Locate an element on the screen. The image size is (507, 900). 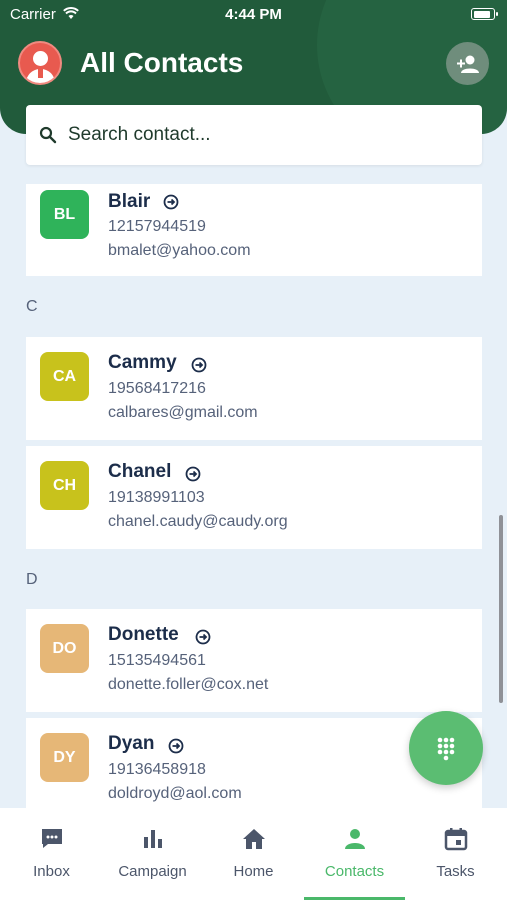
contact-avatar: CA is located at coordinates (64, 376).